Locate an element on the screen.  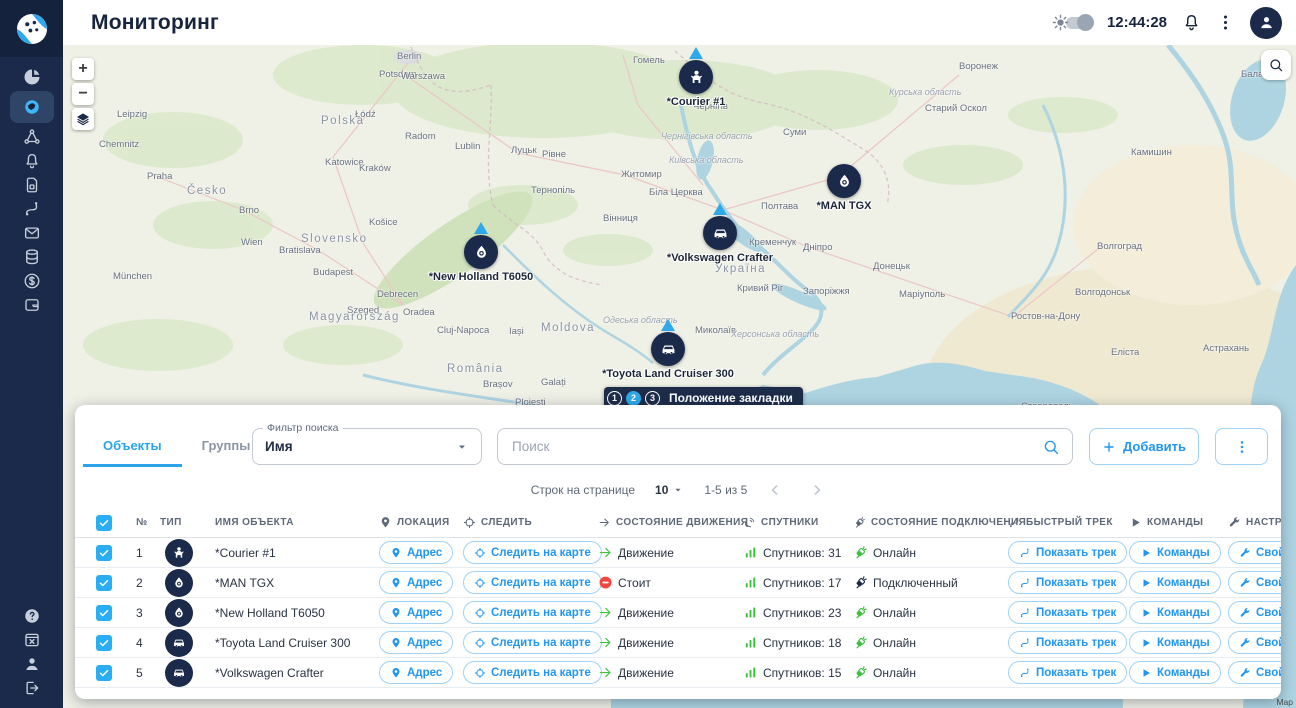
col-commands: КОМАНДЫ is located at coordinates (1178, 522).